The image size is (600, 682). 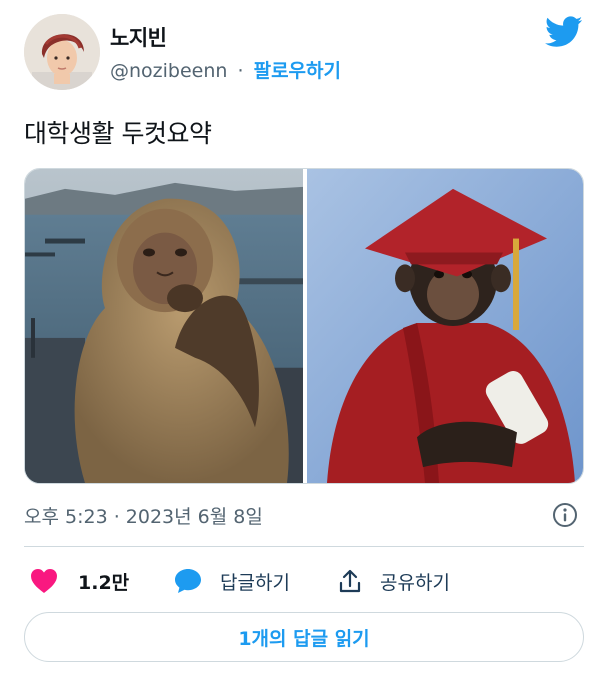 I want to click on like-button: 1.2만, so click(x=79, y=581).